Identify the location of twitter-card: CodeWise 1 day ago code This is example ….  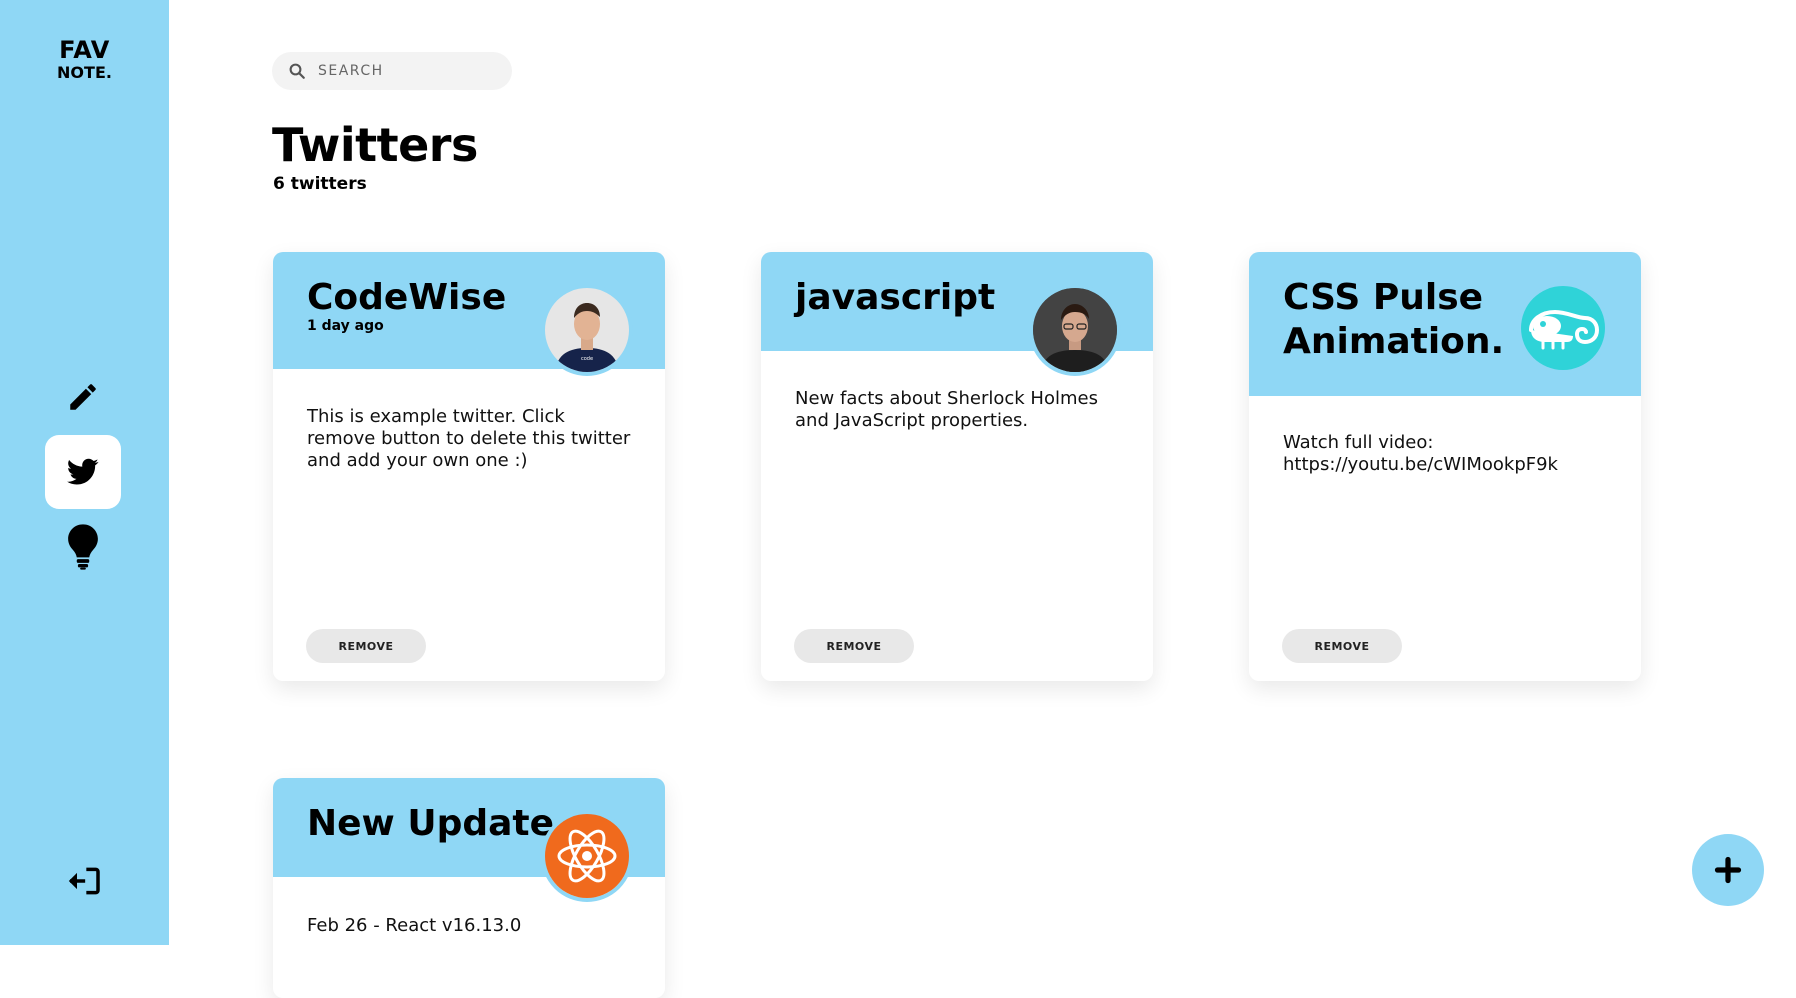
(469, 466).